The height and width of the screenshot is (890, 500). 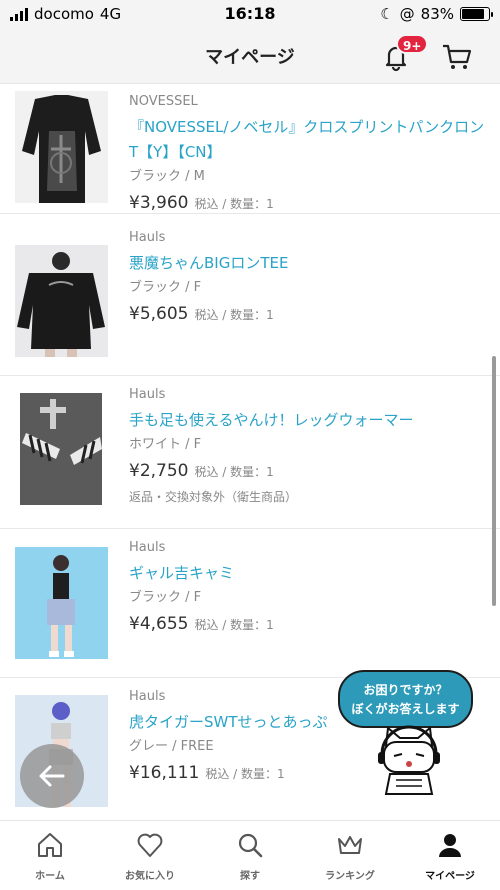 I want to click on product-variant: ホワイト / F, so click(x=165, y=444).